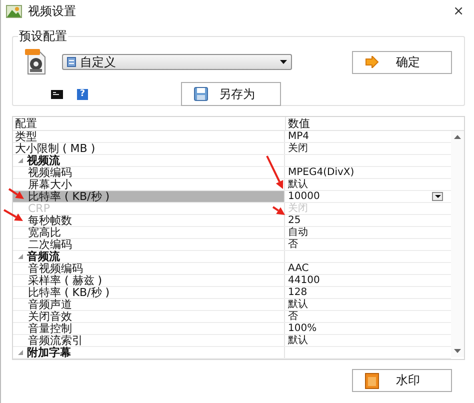 This screenshot has height=403, width=474. What do you see at coordinates (298, 292) in the screenshot?
I see `property-value: 128` at bounding box center [298, 292].